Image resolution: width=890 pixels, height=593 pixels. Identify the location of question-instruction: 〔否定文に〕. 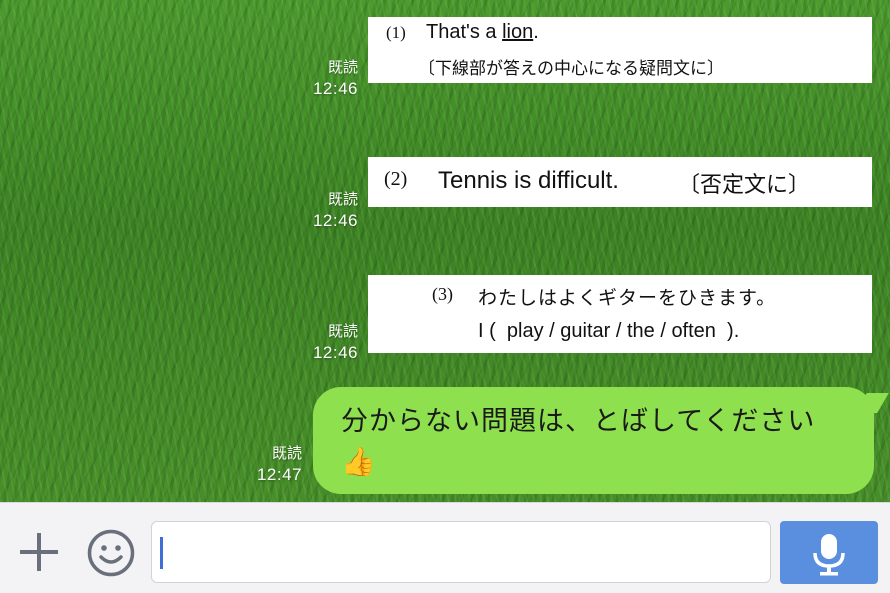
(744, 184).